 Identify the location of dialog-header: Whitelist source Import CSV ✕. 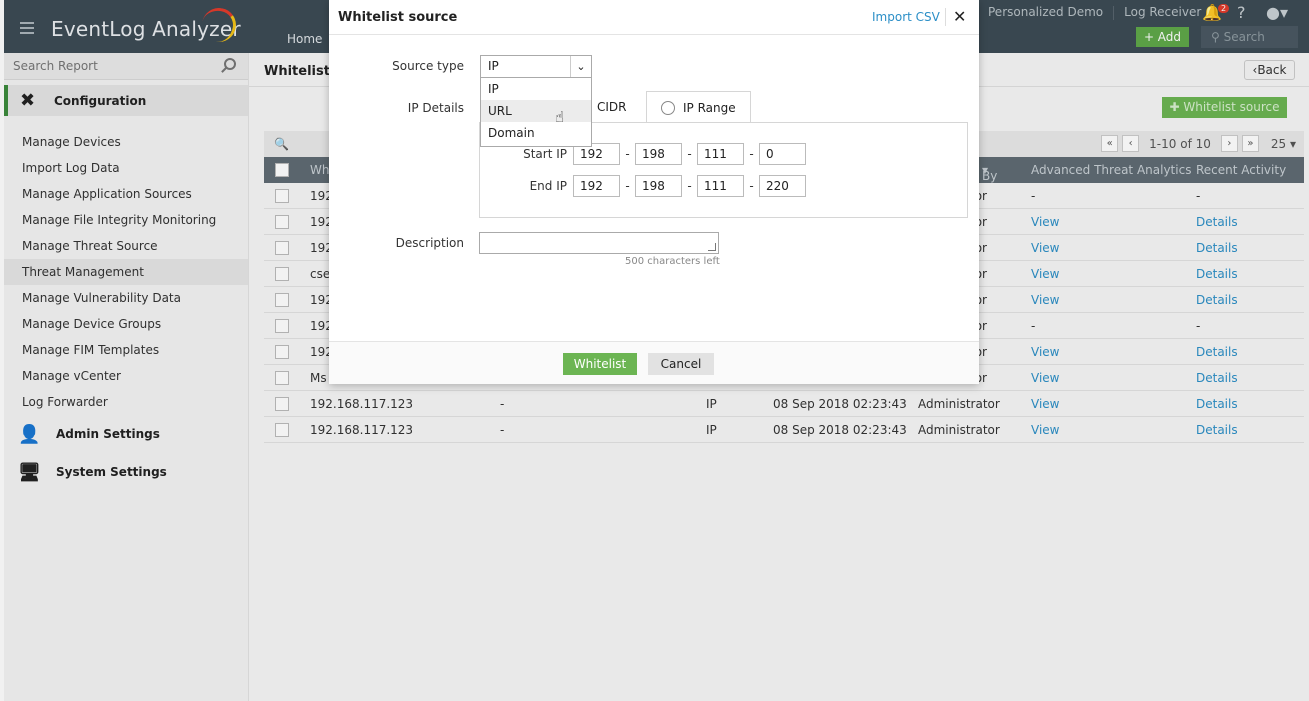
(654, 17).